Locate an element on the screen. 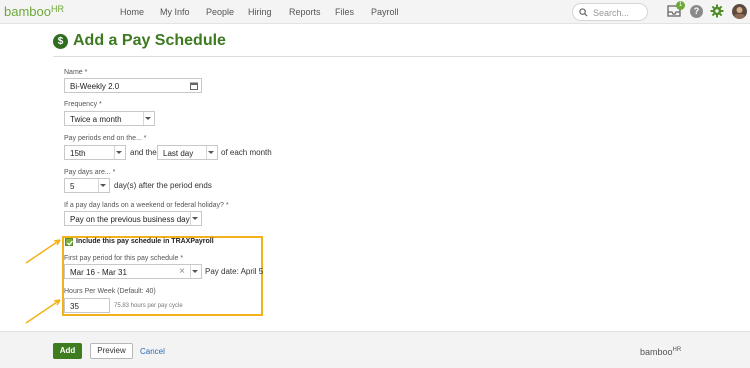 The width and height of the screenshot is (750, 368). pay-days-value: 5 is located at coordinates (72, 186).